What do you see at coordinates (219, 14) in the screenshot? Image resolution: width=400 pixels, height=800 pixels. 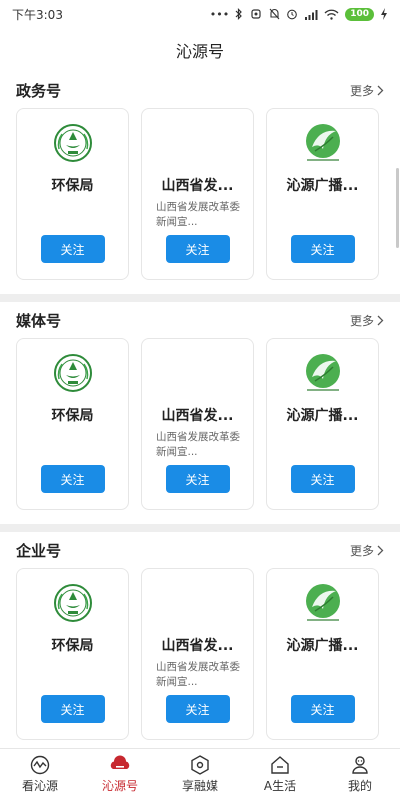 I see `more-dots: •••` at bounding box center [219, 14].